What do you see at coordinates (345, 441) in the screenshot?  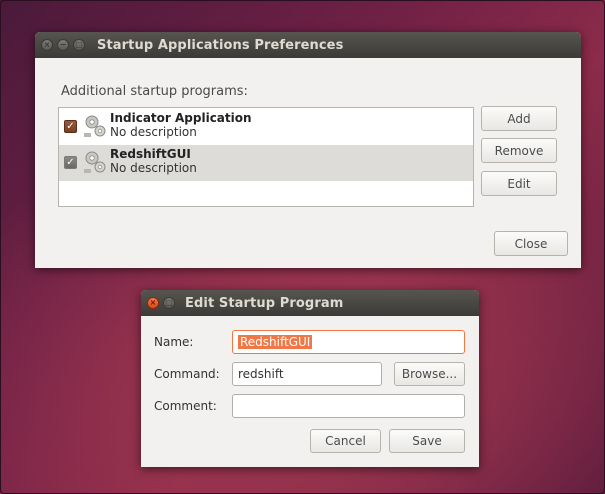 I see `cancel-button: Cancel` at bounding box center [345, 441].